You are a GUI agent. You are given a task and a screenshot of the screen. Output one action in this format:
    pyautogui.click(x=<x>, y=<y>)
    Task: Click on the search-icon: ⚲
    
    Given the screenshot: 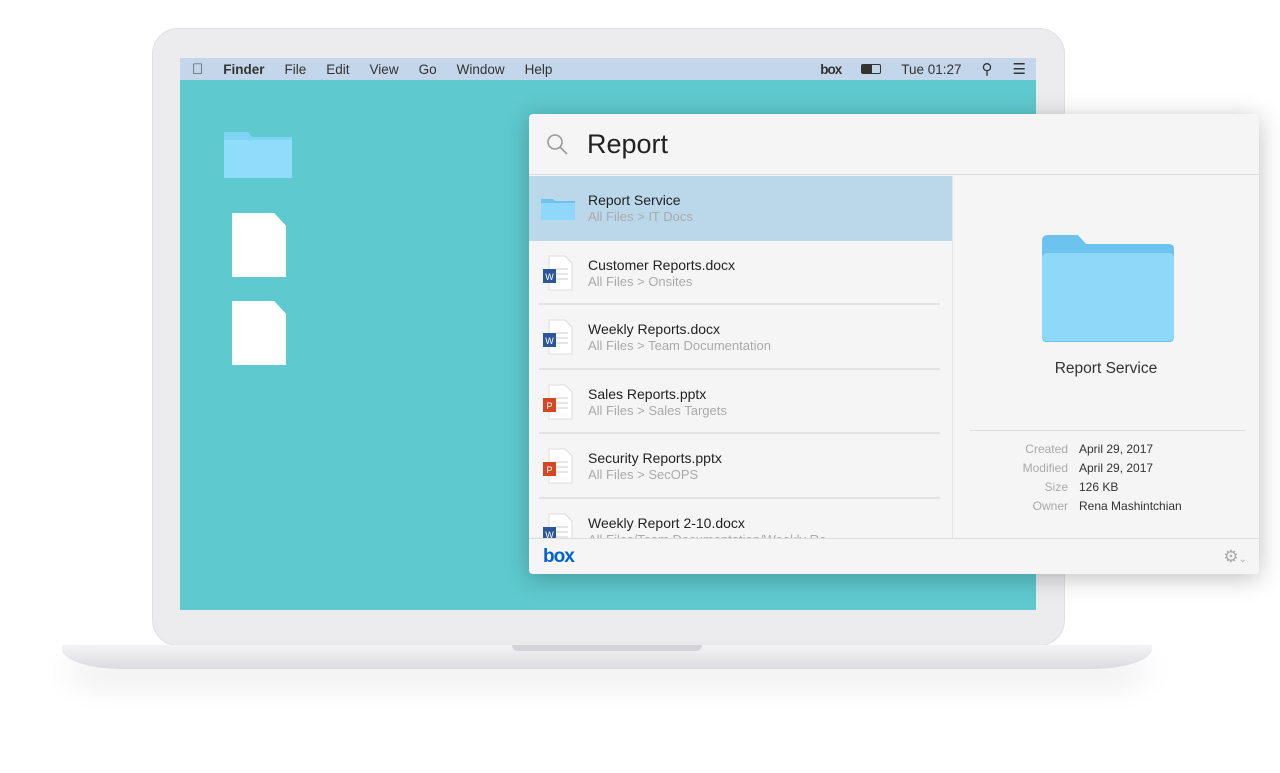 What is the action you would take?
    pyautogui.click(x=987, y=69)
    